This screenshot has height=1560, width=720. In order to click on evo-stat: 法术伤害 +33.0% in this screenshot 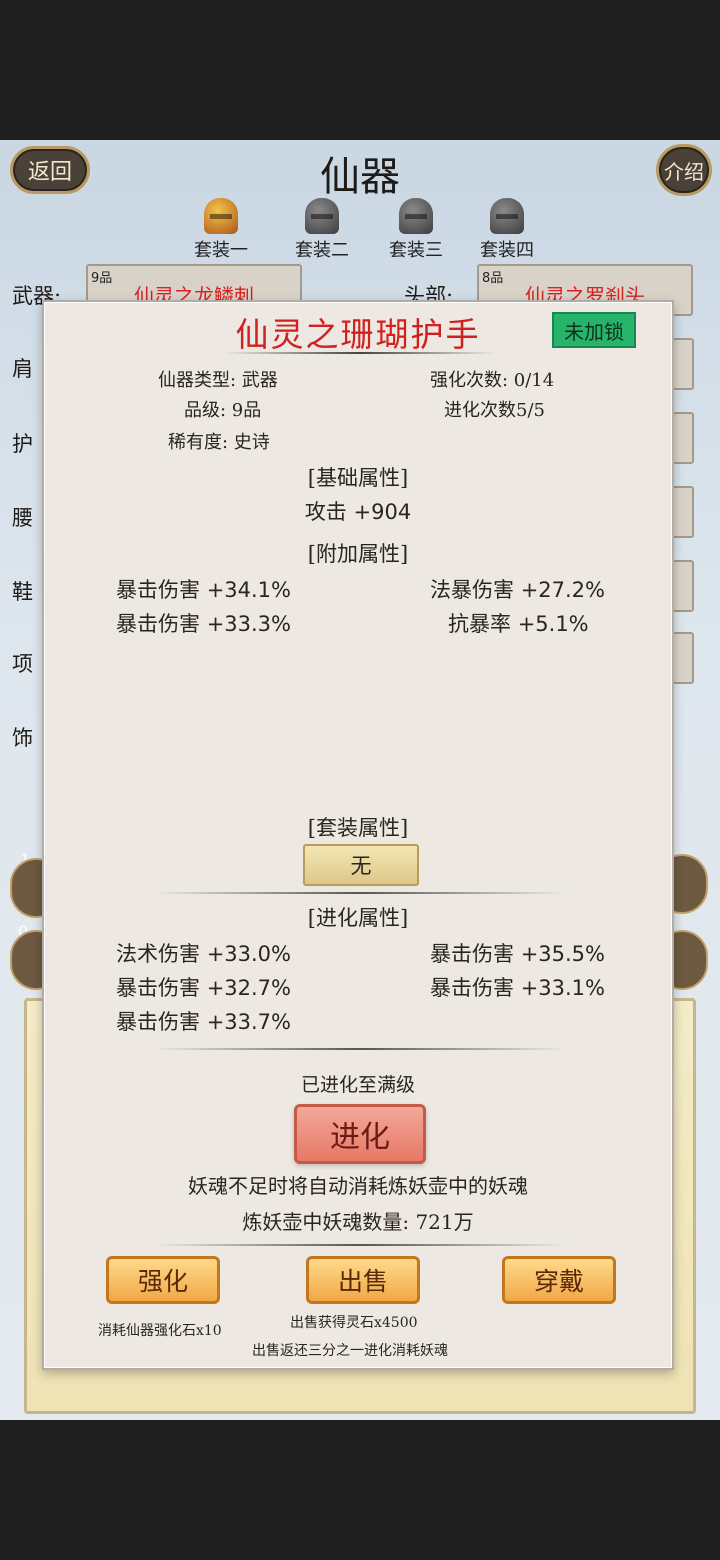, I will do `click(203, 953)`.